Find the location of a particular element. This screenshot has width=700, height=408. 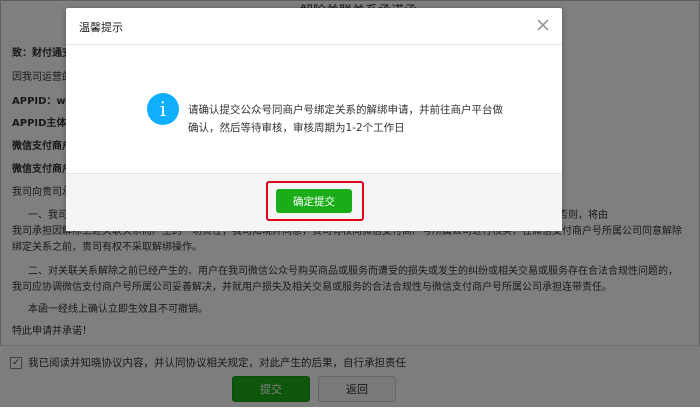

dialog-footer: 确定提交 is located at coordinates (314, 202).